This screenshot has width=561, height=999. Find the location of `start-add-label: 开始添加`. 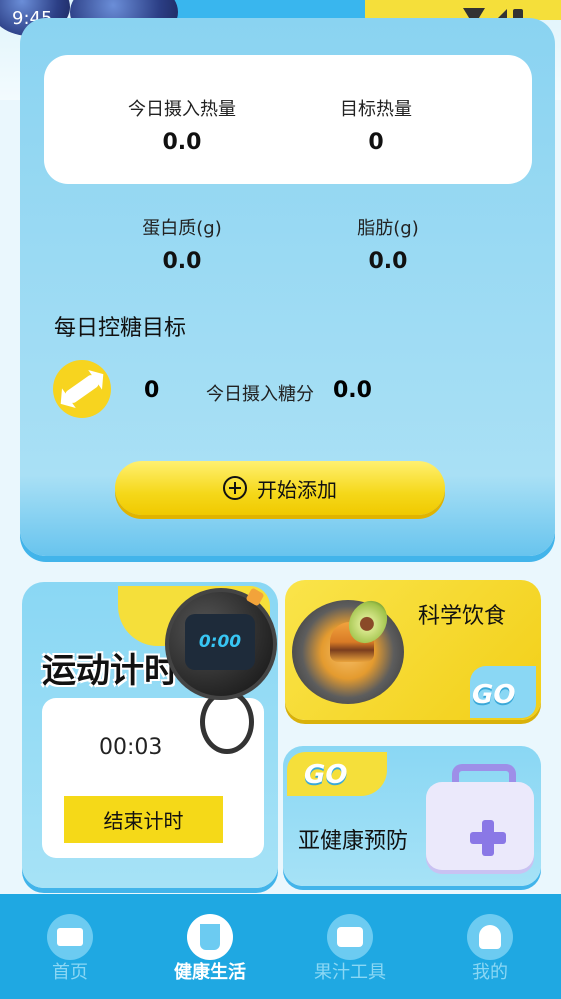

start-add-label: 开始添加 is located at coordinates (297, 489).